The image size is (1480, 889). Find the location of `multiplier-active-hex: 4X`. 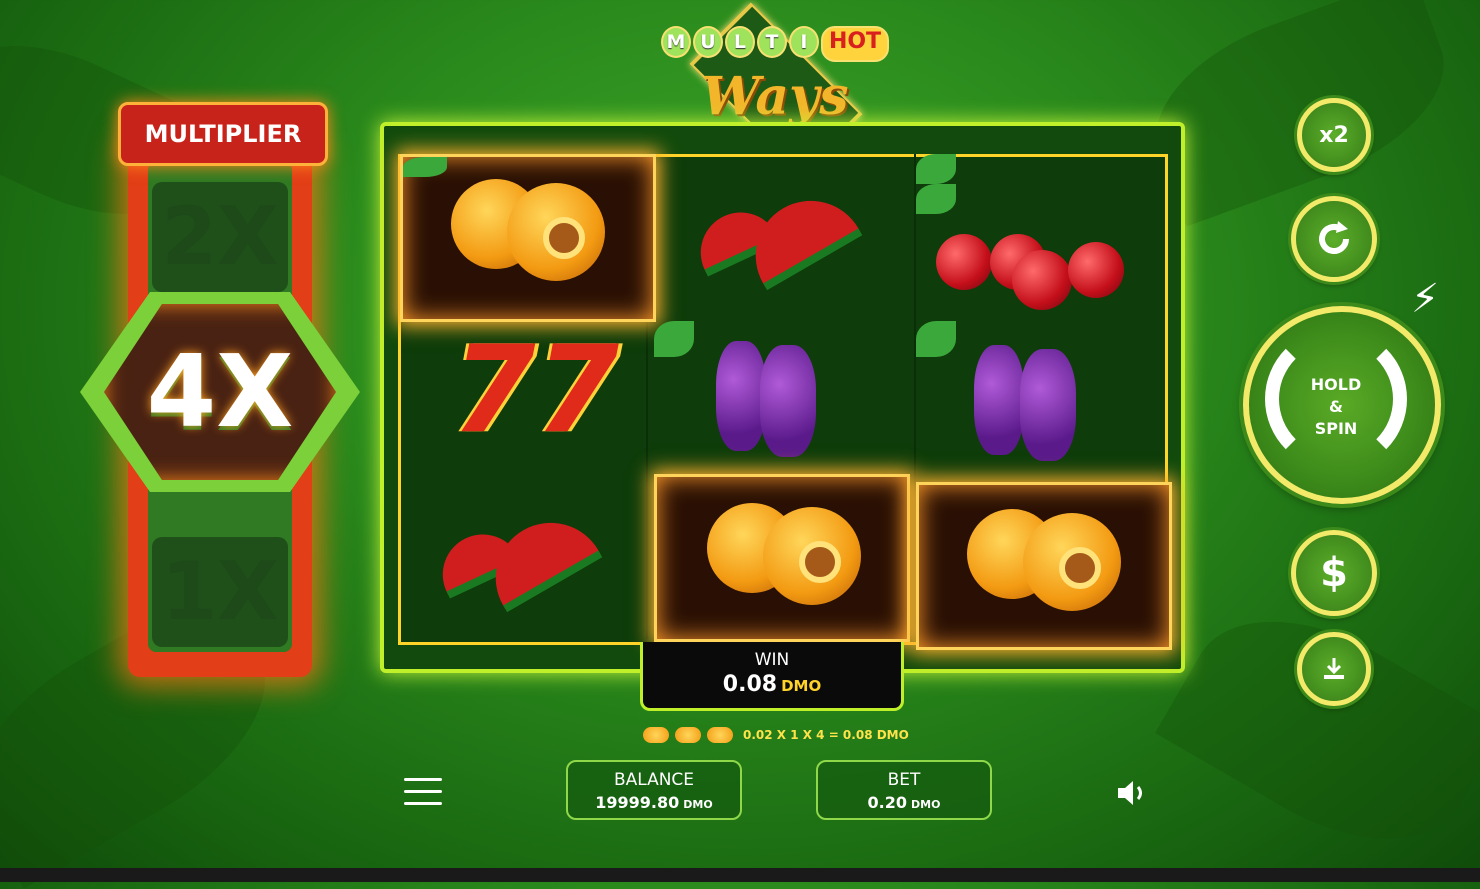

multiplier-active-hex: 4X is located at coordinates (220, 392).